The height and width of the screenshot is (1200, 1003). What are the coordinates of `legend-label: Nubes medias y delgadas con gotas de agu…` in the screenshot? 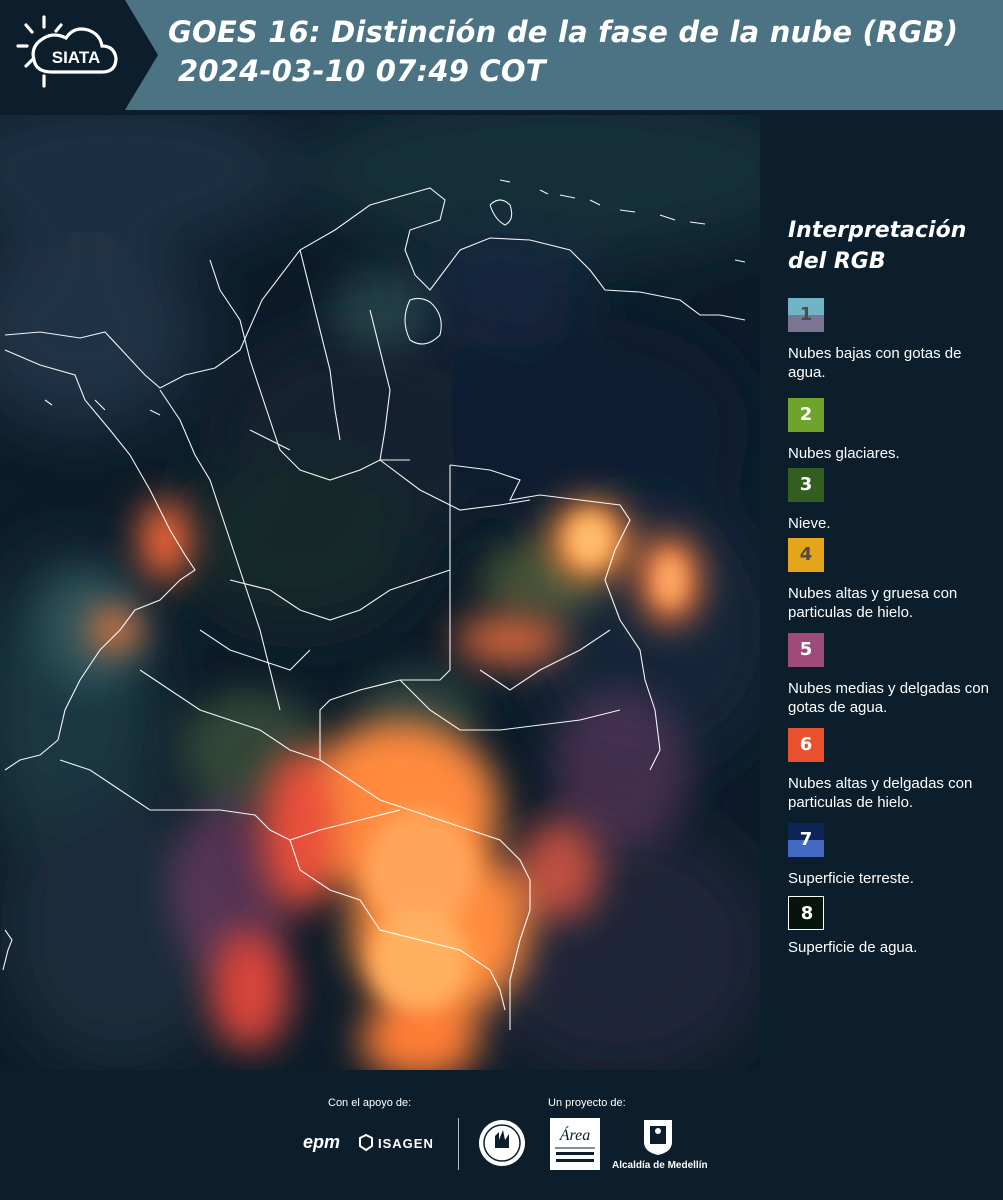 It's located at (888, 698).